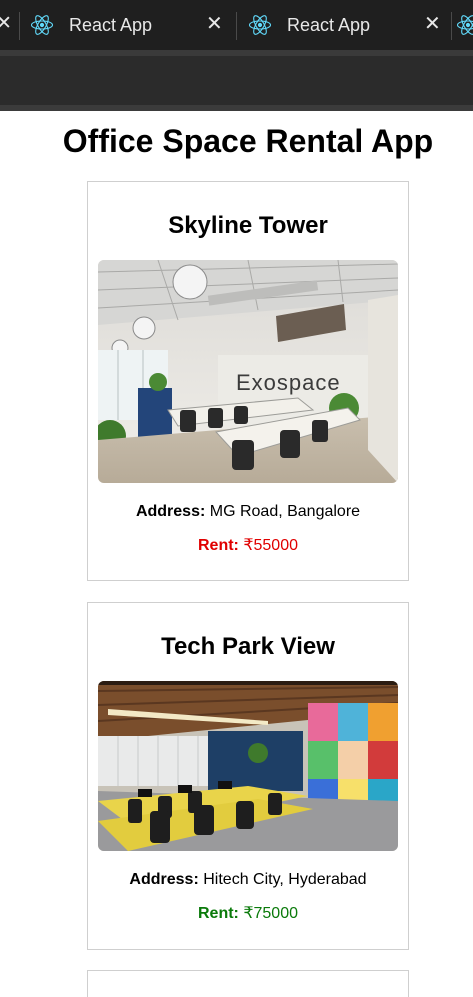  Describe the element at coordinates (248, 646) in the screenshot. I see `office-name: Tech Park View` at that location.